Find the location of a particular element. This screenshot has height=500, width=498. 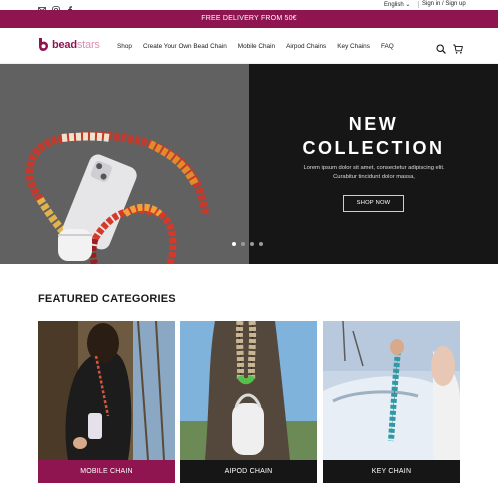

category-card-mobile-chain: MOBILE CHAIN is located at coordinates (106, 402).